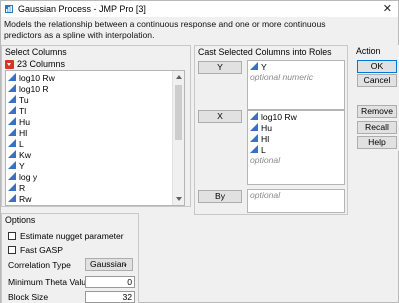  Describe the element at coordinates (125, 264) in the screenshot. I see `chevron-down-icon: ⌄` at that location.